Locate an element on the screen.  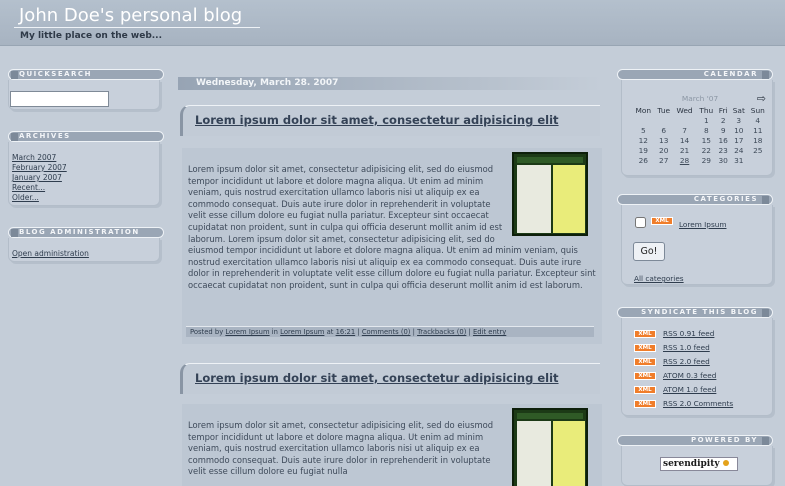
feed-link-rss-10: RSS 1.0 feed is located at coordinates (686, 347).